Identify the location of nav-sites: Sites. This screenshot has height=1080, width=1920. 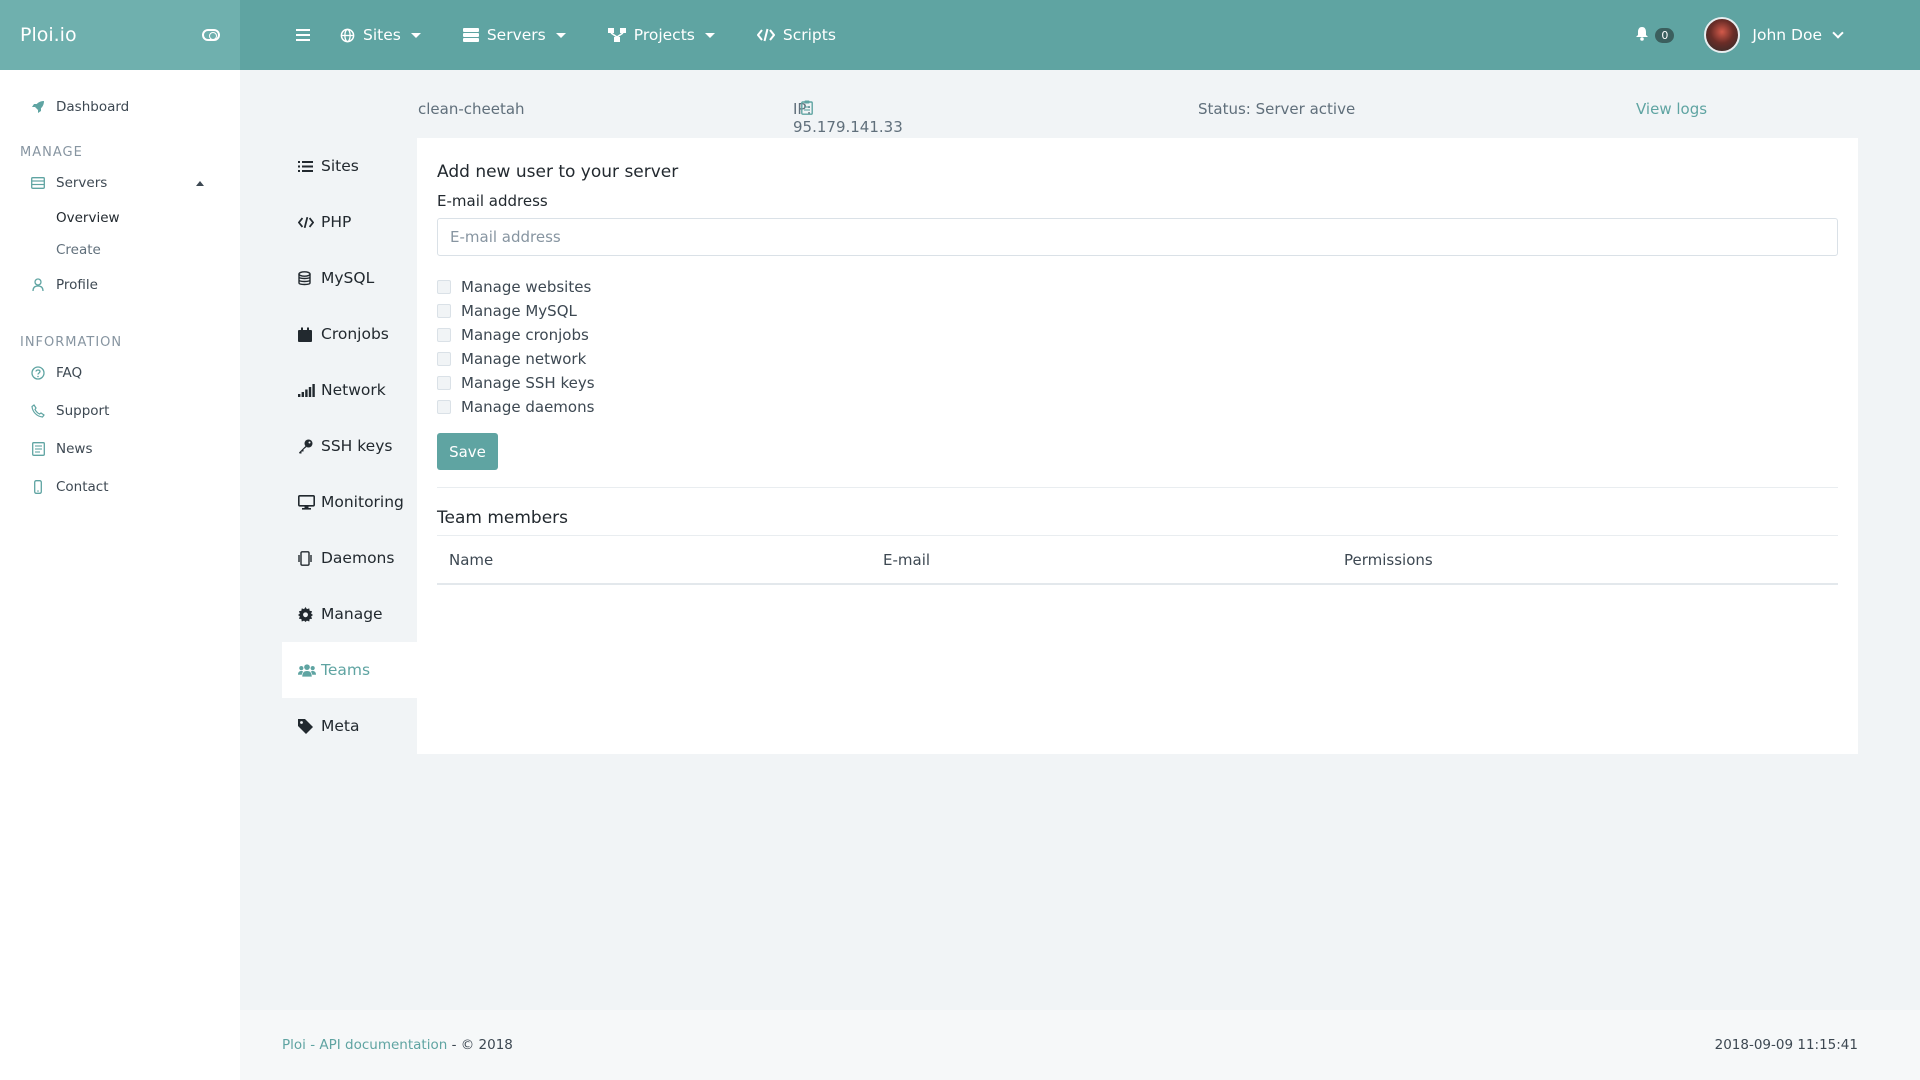
(380, 35).